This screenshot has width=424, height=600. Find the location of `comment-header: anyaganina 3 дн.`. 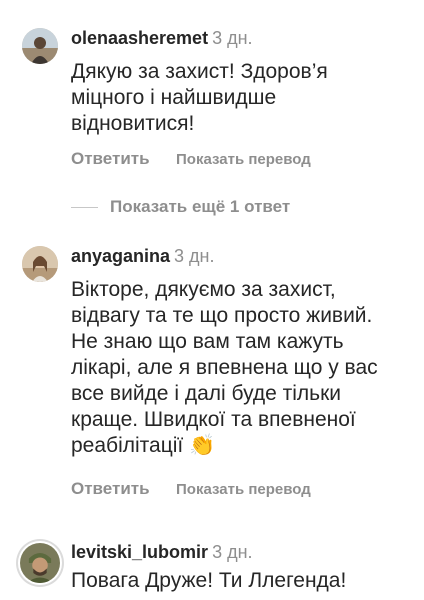

comment-header: anyaganina 3 дн. is located at coordinates (143, 256).